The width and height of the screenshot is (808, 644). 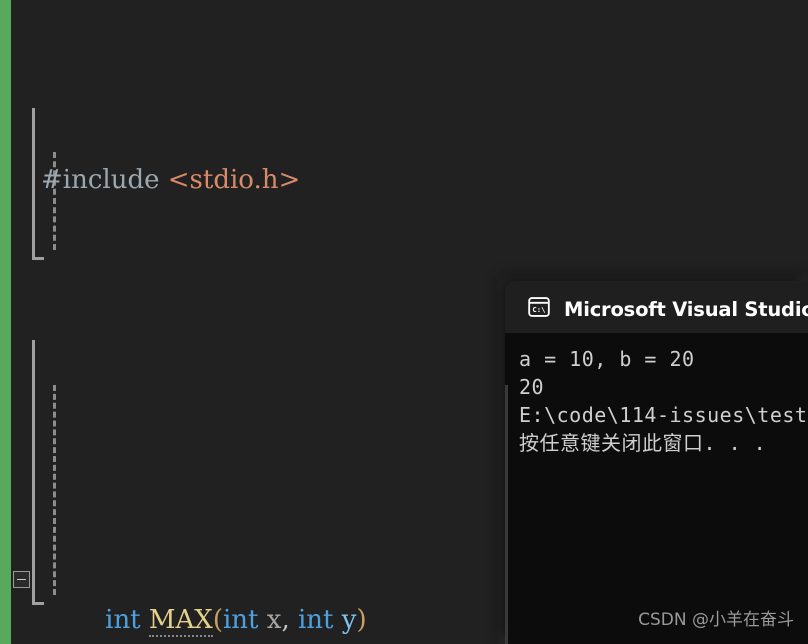 I want to click on console-titlebar: C:\ Microsoft Visual Studio 调试控制台, so click(x=656, y=307).